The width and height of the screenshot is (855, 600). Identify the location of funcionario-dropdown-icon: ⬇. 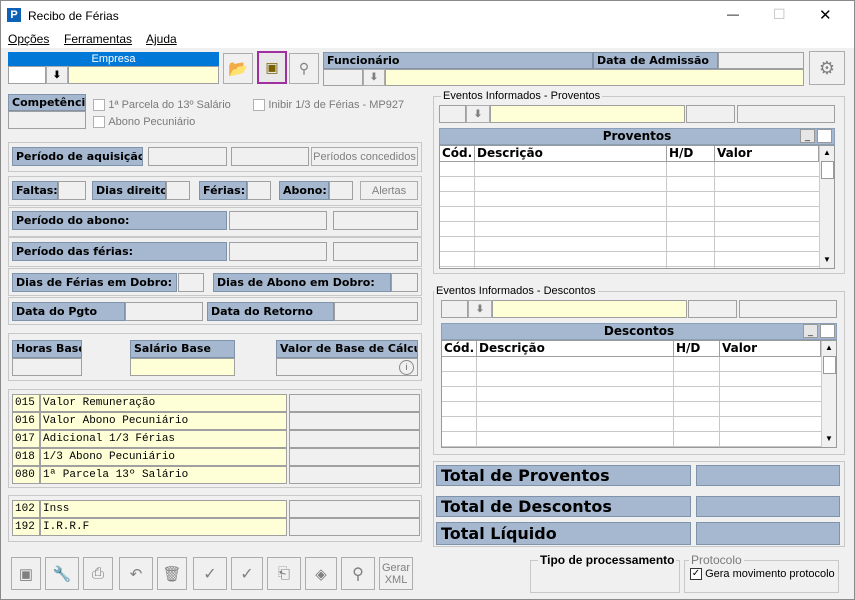
(374, 77).